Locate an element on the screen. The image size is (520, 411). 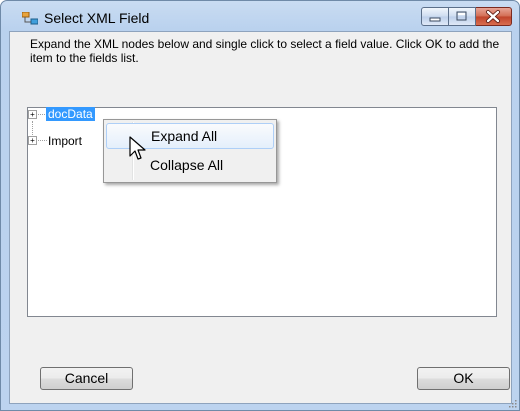
tree-node-label: Import is located at coordinates (65, 141).